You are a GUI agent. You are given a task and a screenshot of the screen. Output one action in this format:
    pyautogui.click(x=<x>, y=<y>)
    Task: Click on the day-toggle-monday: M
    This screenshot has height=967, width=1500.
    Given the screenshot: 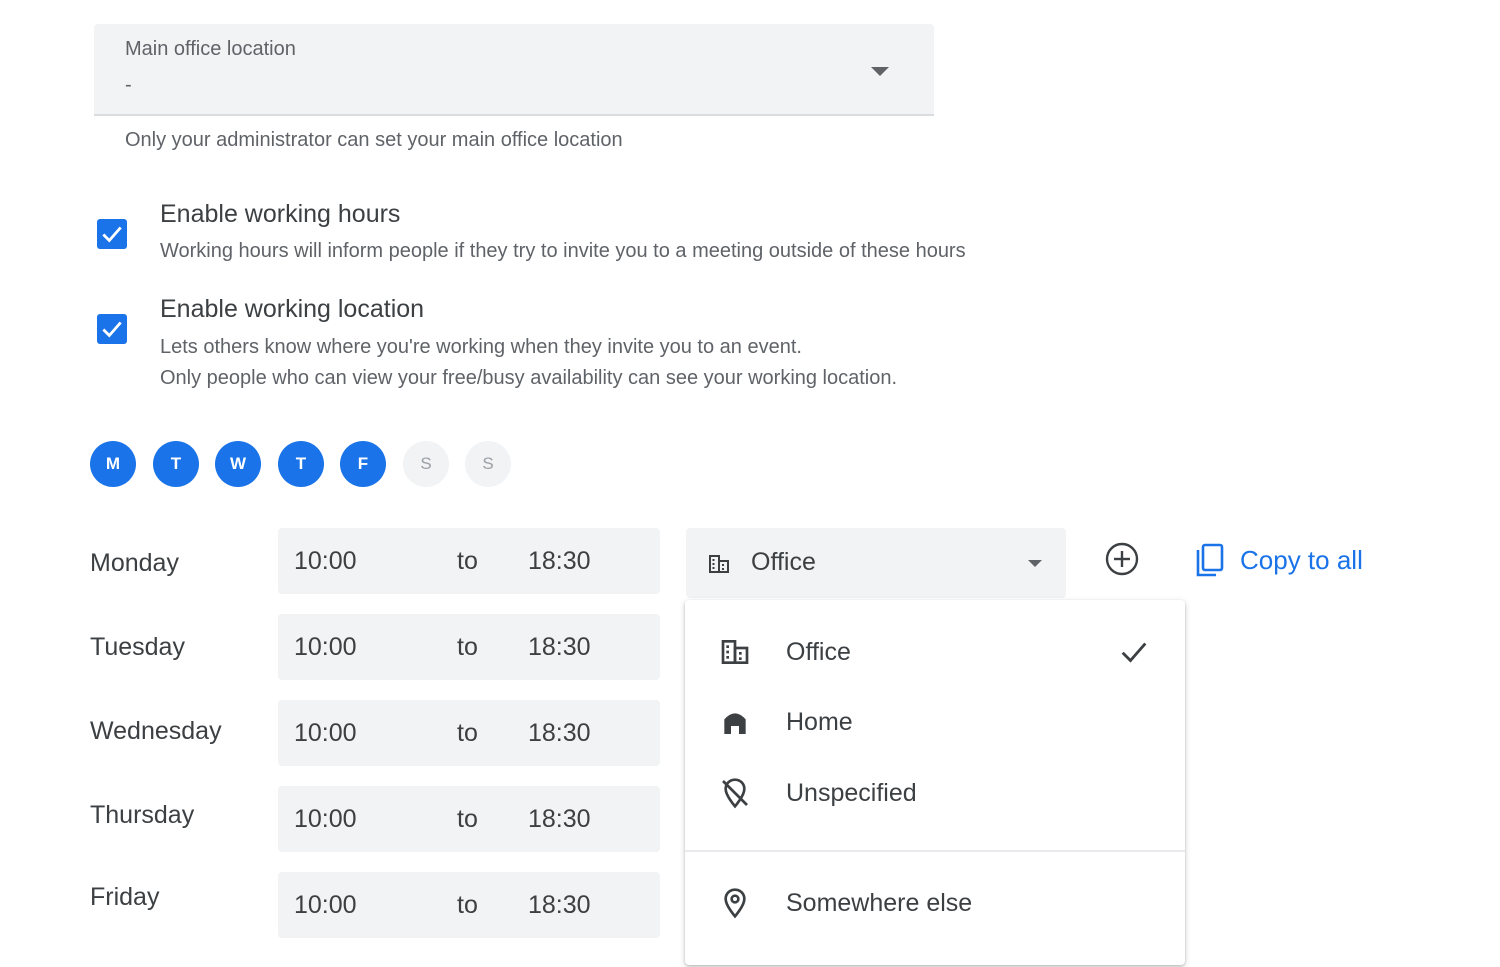 What is the action you would take?
    pyautogui.click(x=113, y=464)
    